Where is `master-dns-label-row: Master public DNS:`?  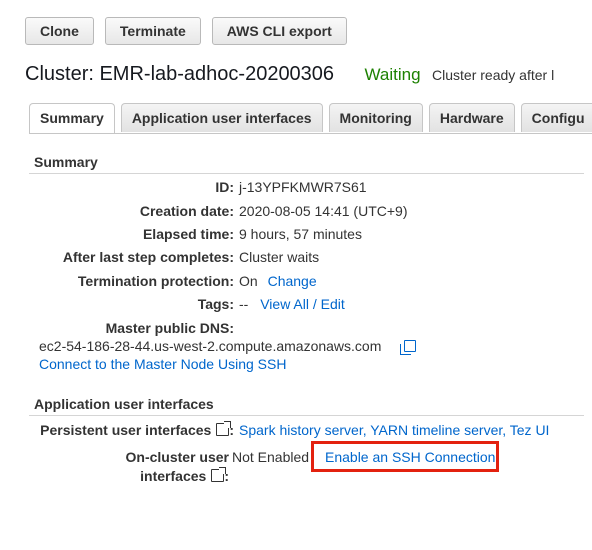 master-dns-label-row: Master public DNS: is located at coordinates (296, 328).